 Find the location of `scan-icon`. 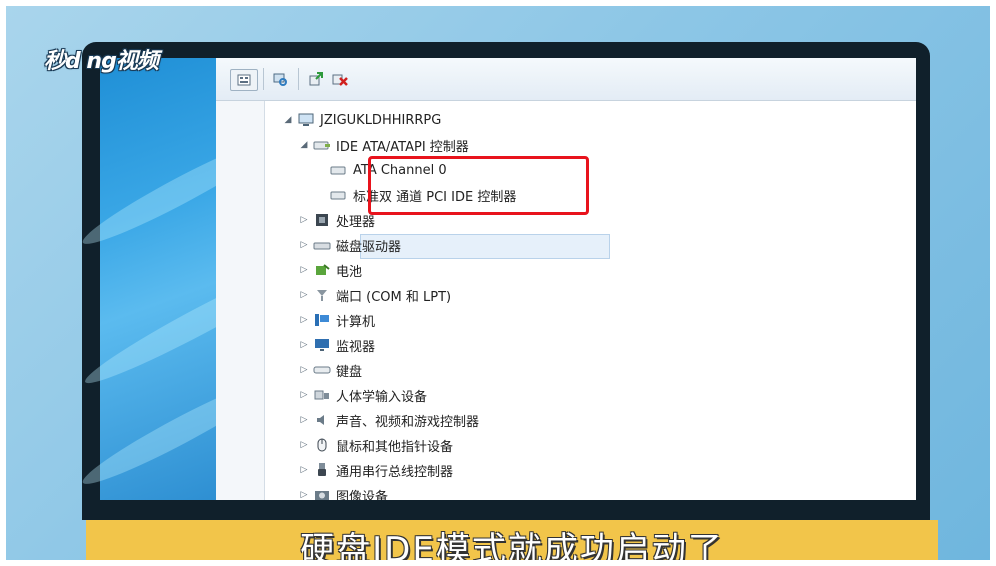

scan-icon is located at coordinates (280, 79).